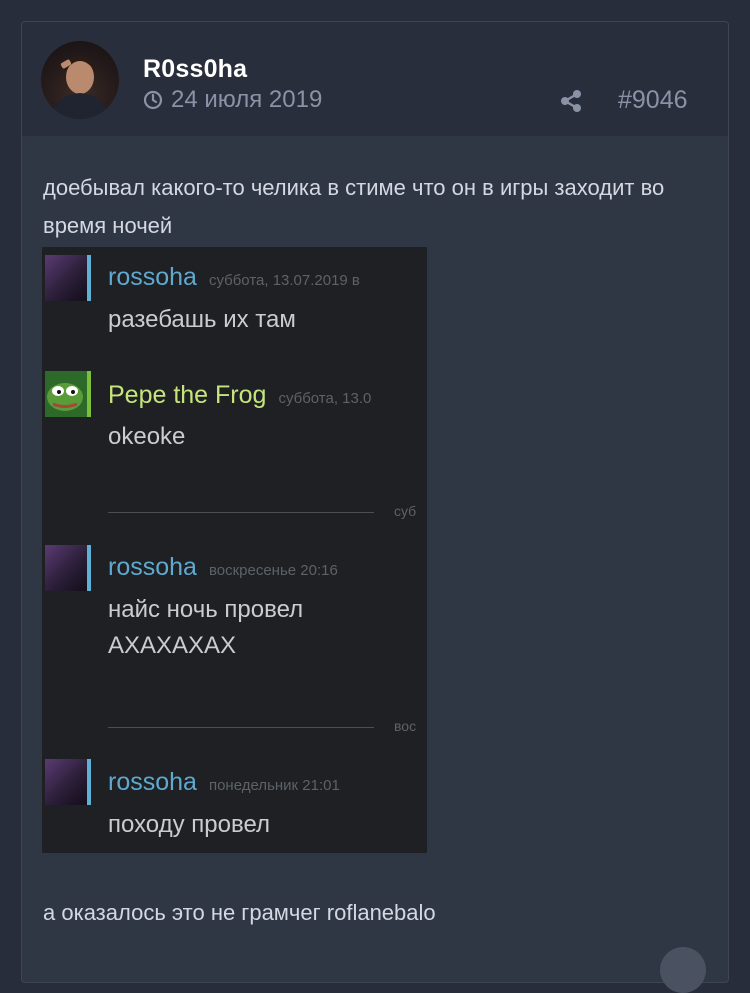  What do you see at coordinates (273, 570) in the screenshot?
I see `chat-timestamp: воскресенье 20:16` at bounding box center [273, 570].